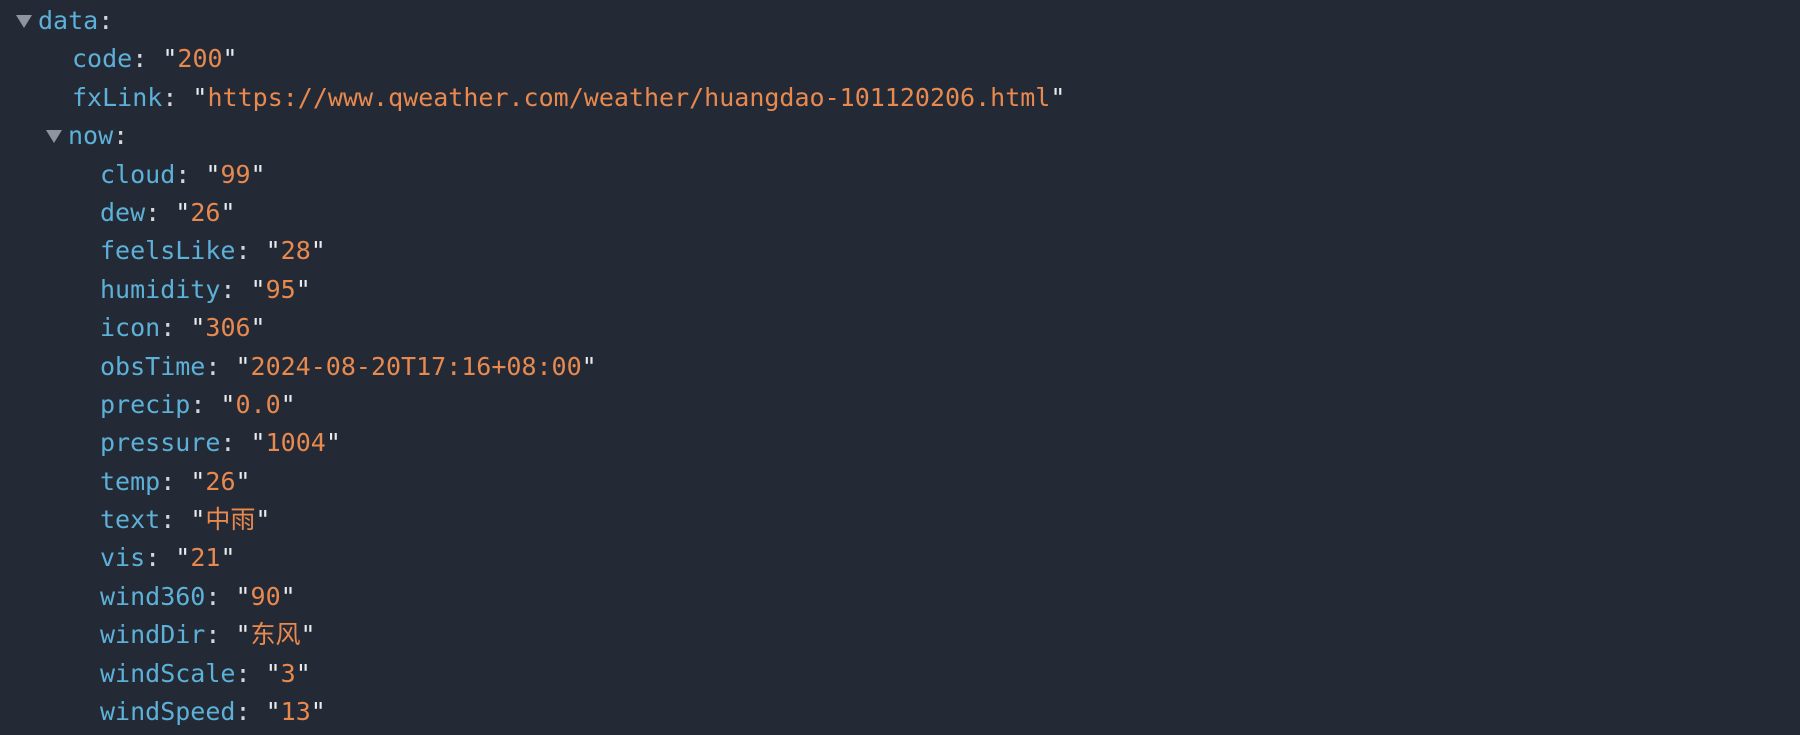 This screenshot has width=1800, height=735. What do you see at coordinates (138, 174) in the screenshot?
I see `property-key: cloud` at bounding box center [138, 174].